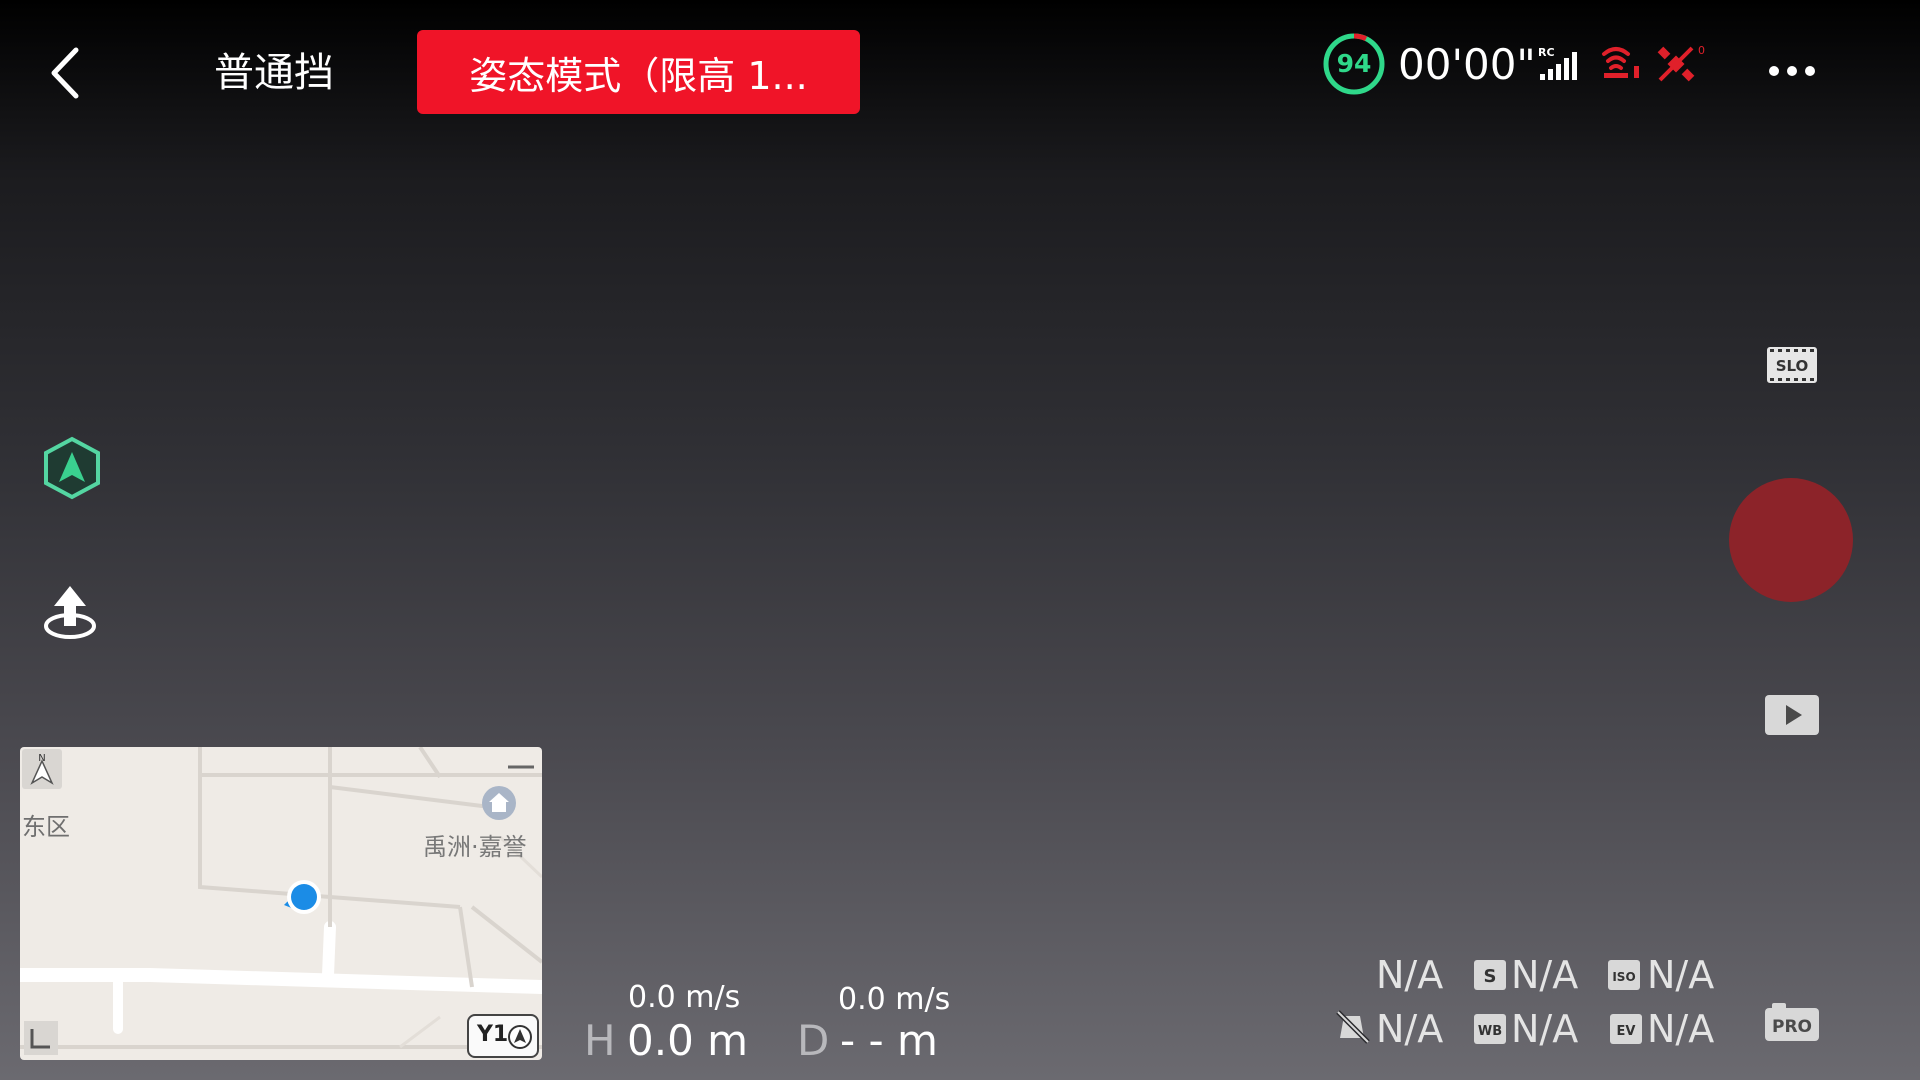 The width and height of the screenshot is (1920, 1080). Describe the element at coordinates (889, 1040) in the screenshot. I see `distance-value: - - m` at that location.